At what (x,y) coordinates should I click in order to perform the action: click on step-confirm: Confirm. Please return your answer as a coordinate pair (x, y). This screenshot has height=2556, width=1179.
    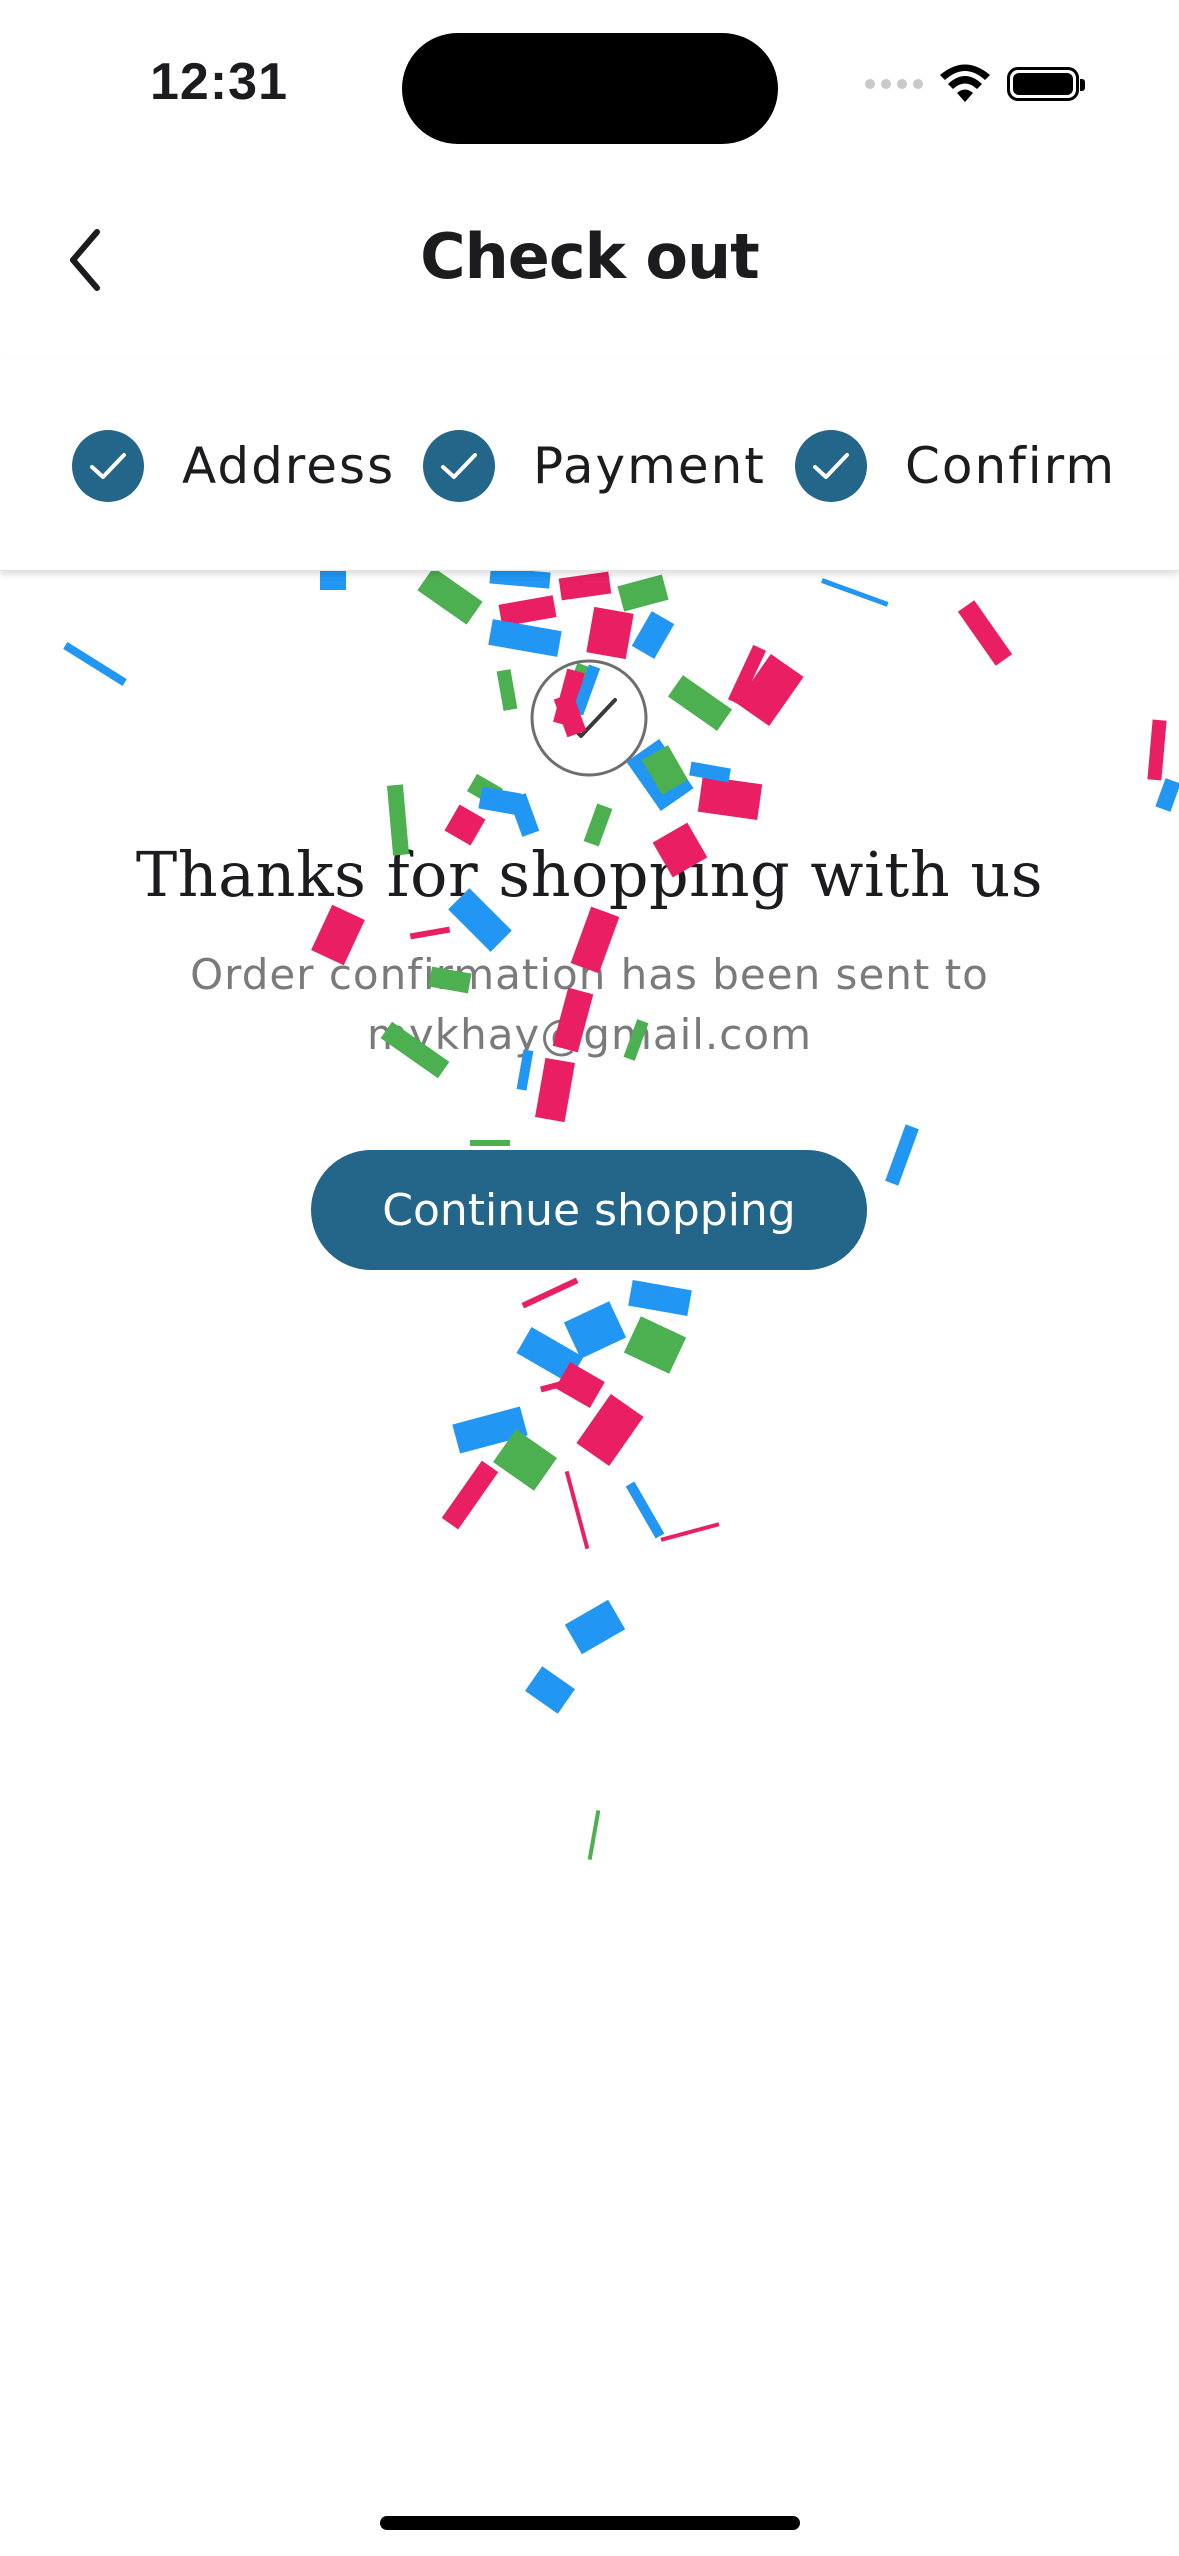
    Looking at the image, I should click on (955, 466).